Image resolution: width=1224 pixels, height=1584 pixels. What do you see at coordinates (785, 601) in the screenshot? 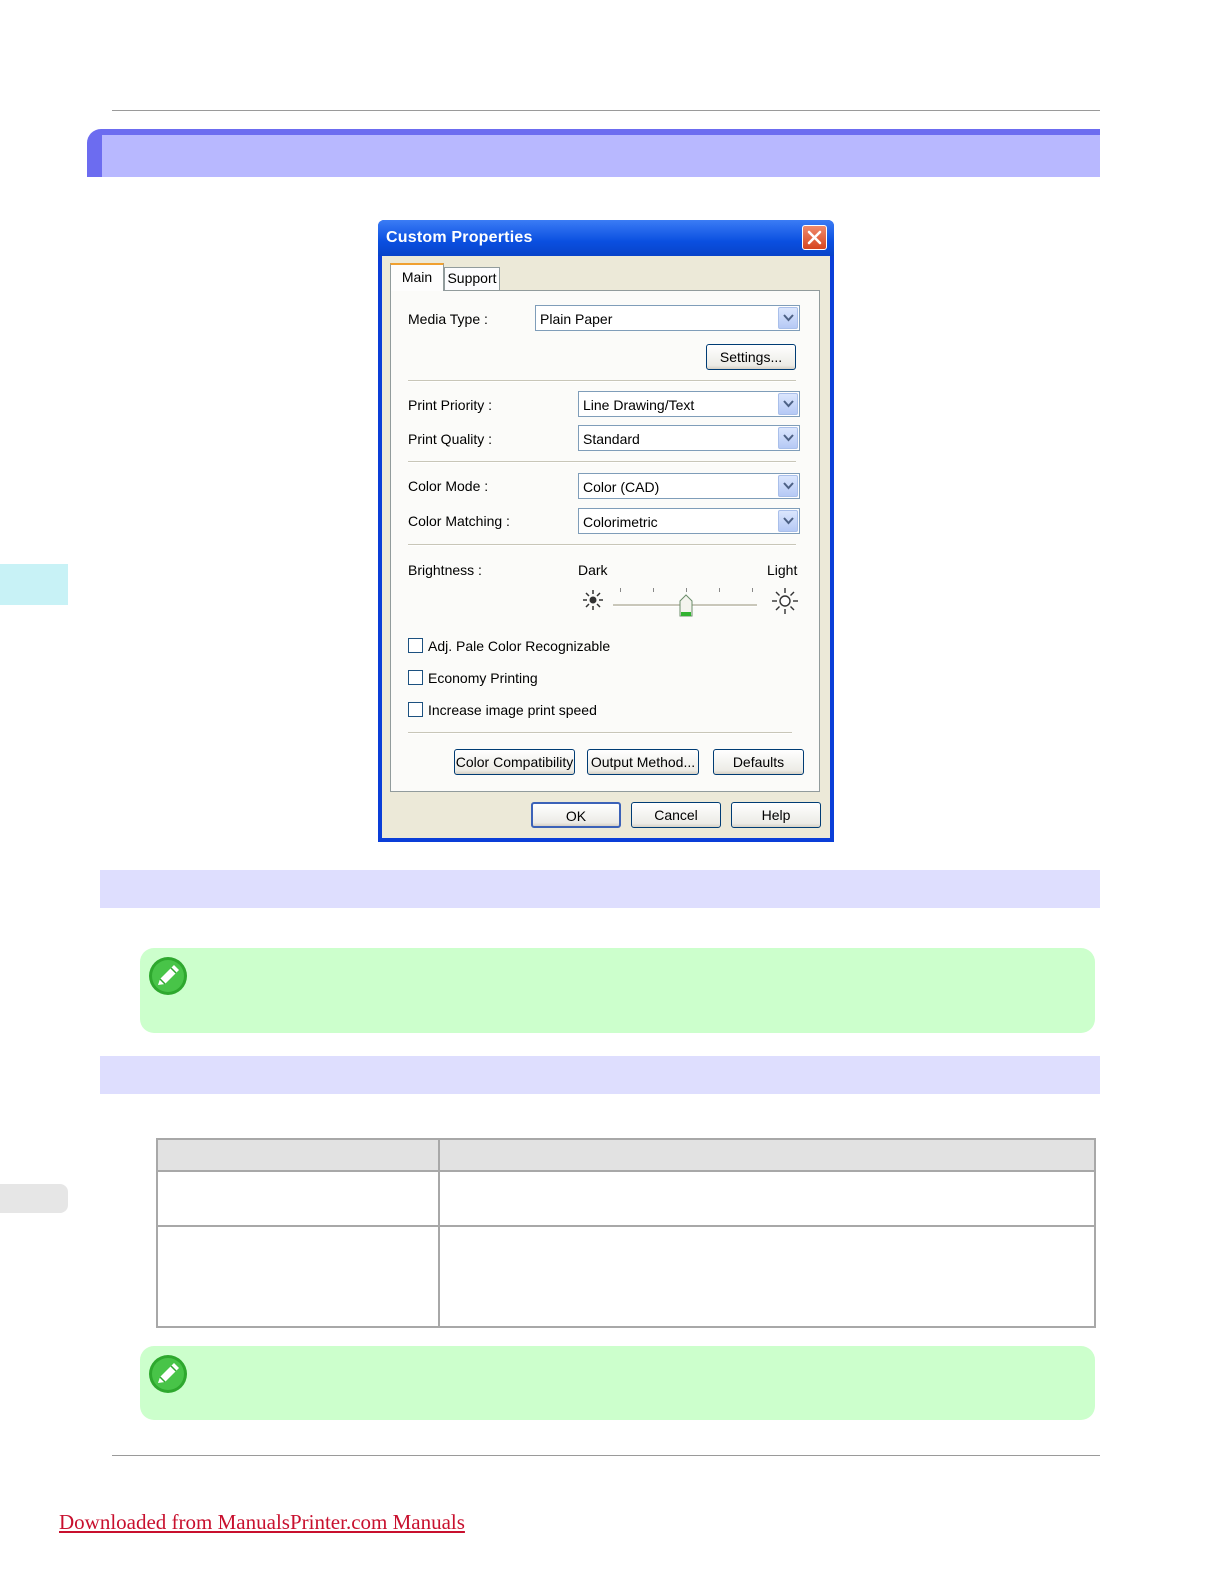
I see `light-sun-icon` at bounding box center [785, 601].